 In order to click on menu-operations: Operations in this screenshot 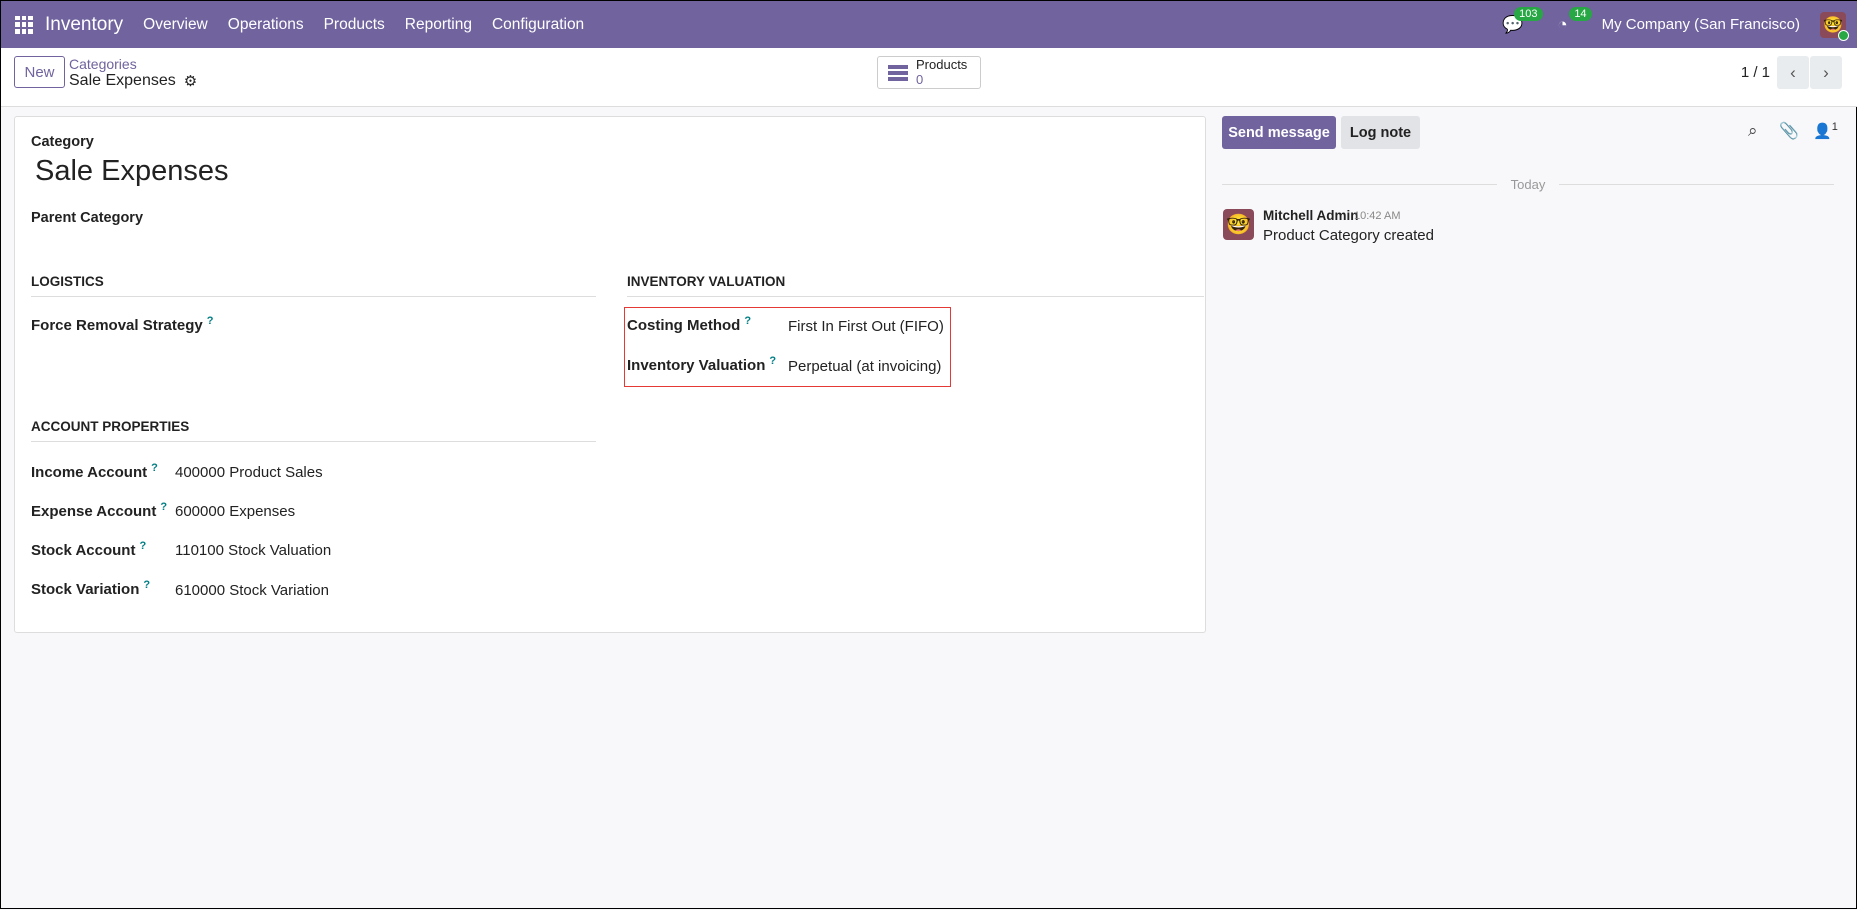, I will do `click(266, 25)`.